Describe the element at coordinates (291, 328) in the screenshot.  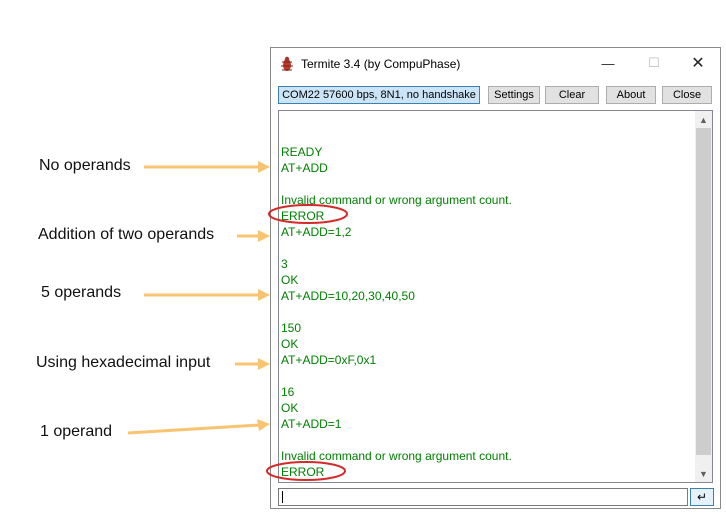
I see `terminal-line: 150` at that location.